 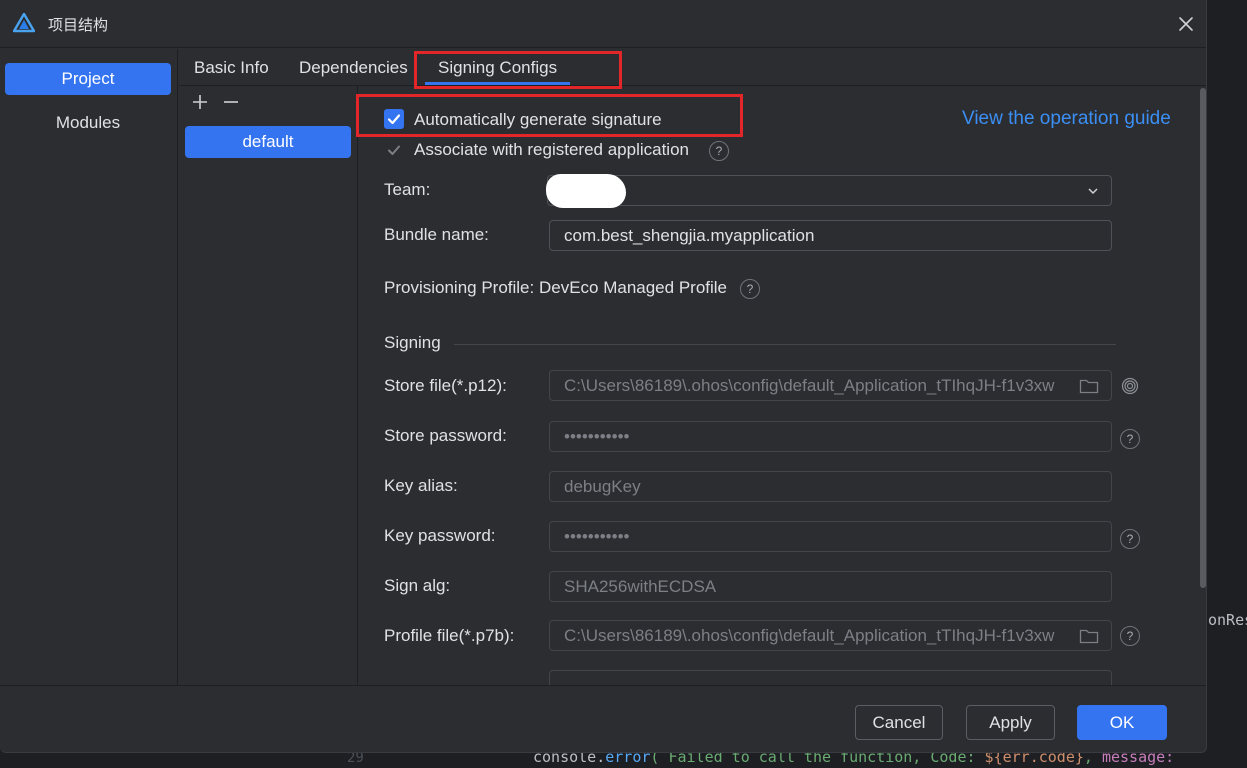 What do you see at coordinates (231, 102) in the screenshot?
I see `remove-icon` at bounding box center [231, 102].